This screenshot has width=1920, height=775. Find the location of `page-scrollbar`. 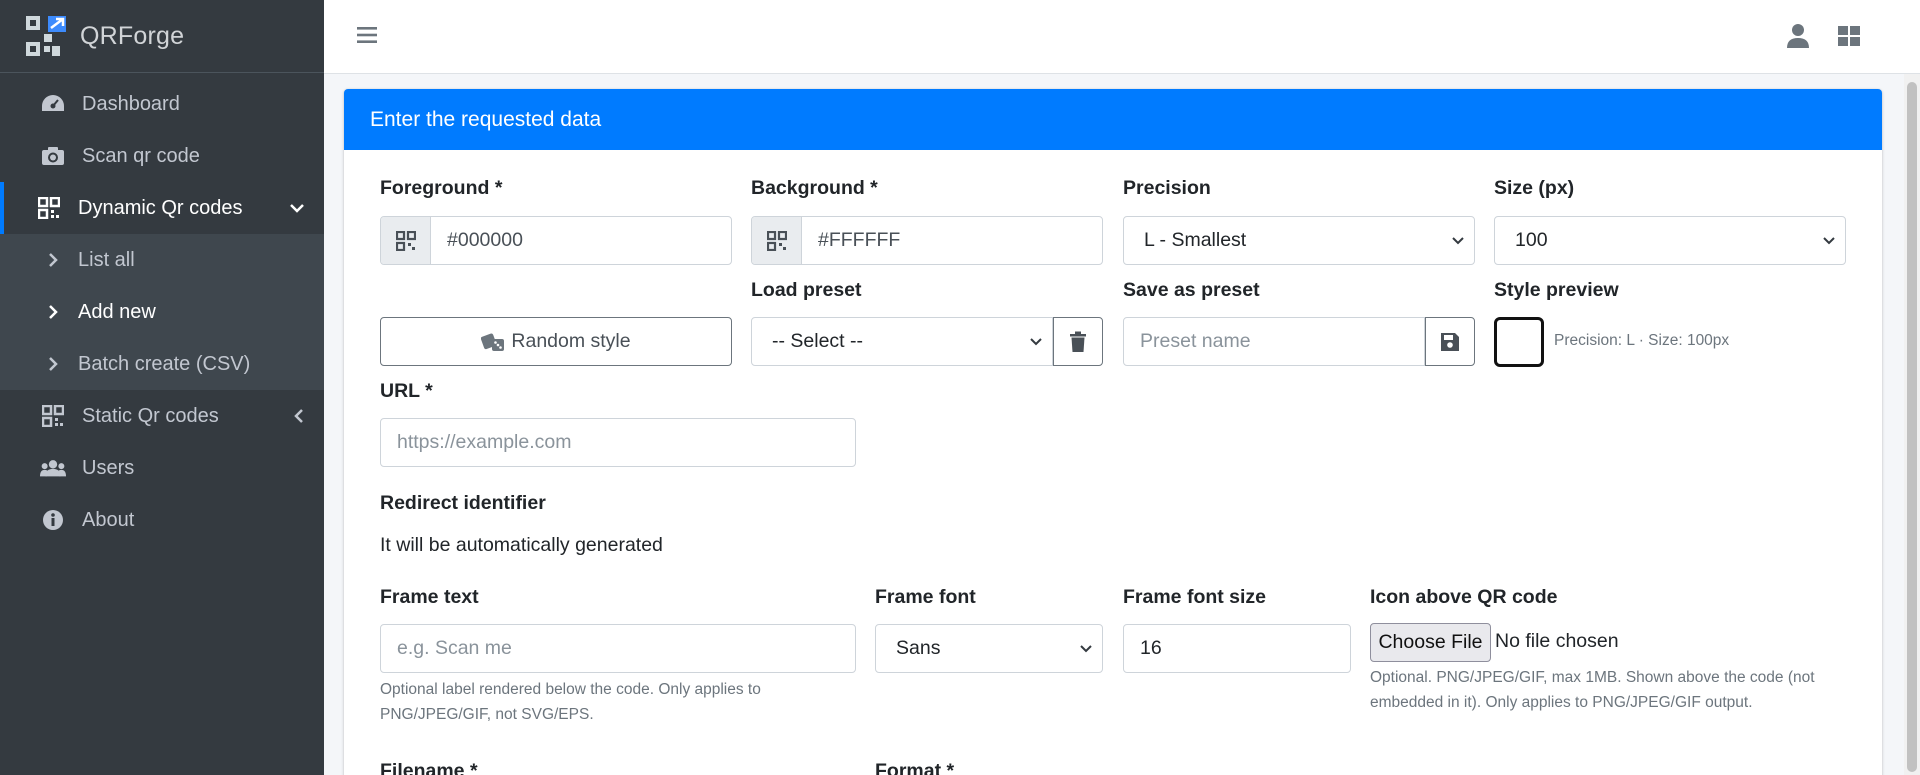

page-scrollbar is located at coordinates (1912, 424).